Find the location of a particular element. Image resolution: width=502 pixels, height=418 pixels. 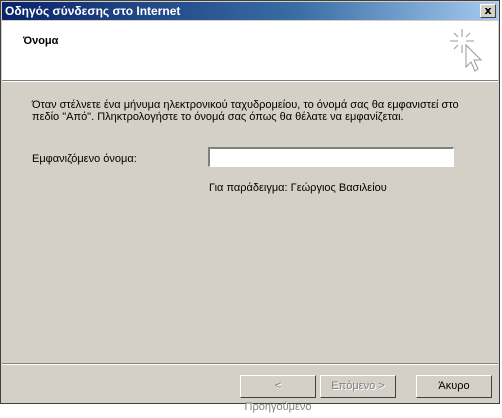

header-divider is located at coordinates (250, 81).